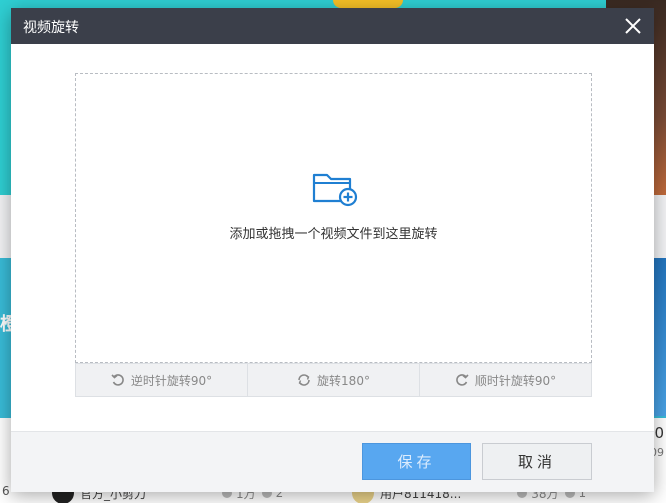  What do you see at coordinates (333, 234) in the screenshot?
I see `drop-hint-text: 添加或拖拽一个视频文件到这里旋转` at bounding box center [333, 234].